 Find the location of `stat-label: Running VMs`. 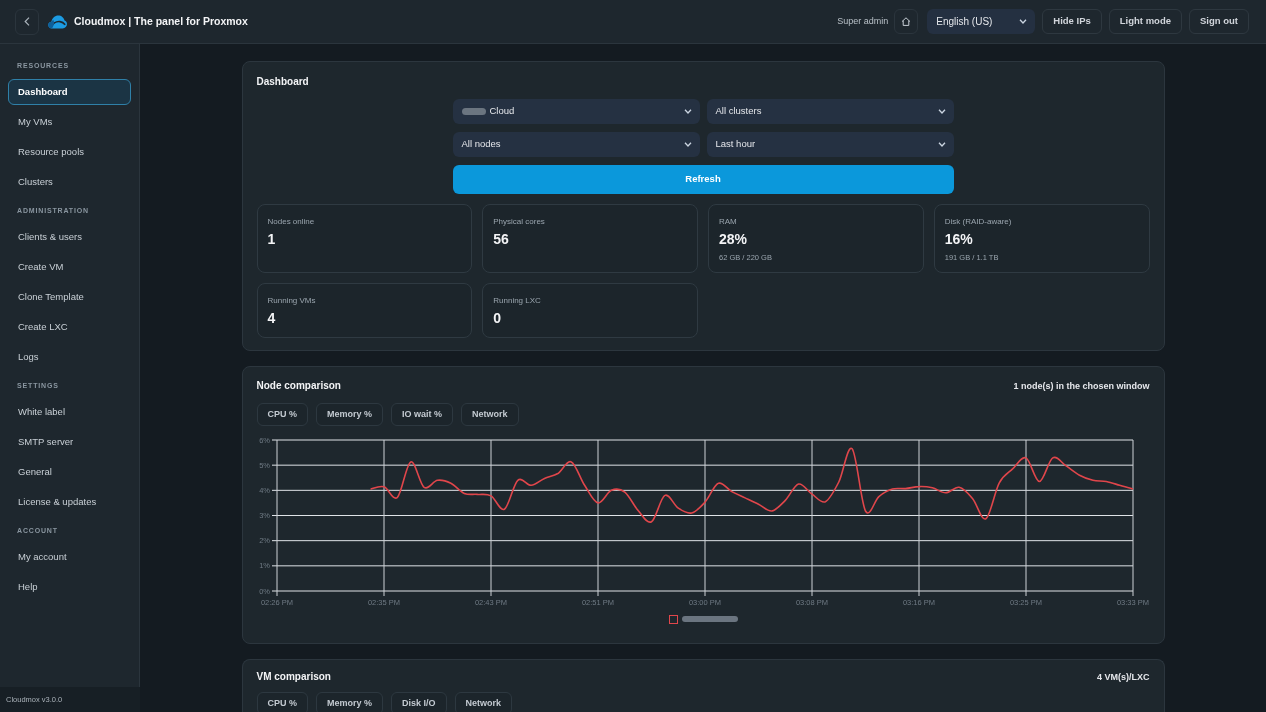

stat-label: Running VMs is located at coordinates (292, 301).